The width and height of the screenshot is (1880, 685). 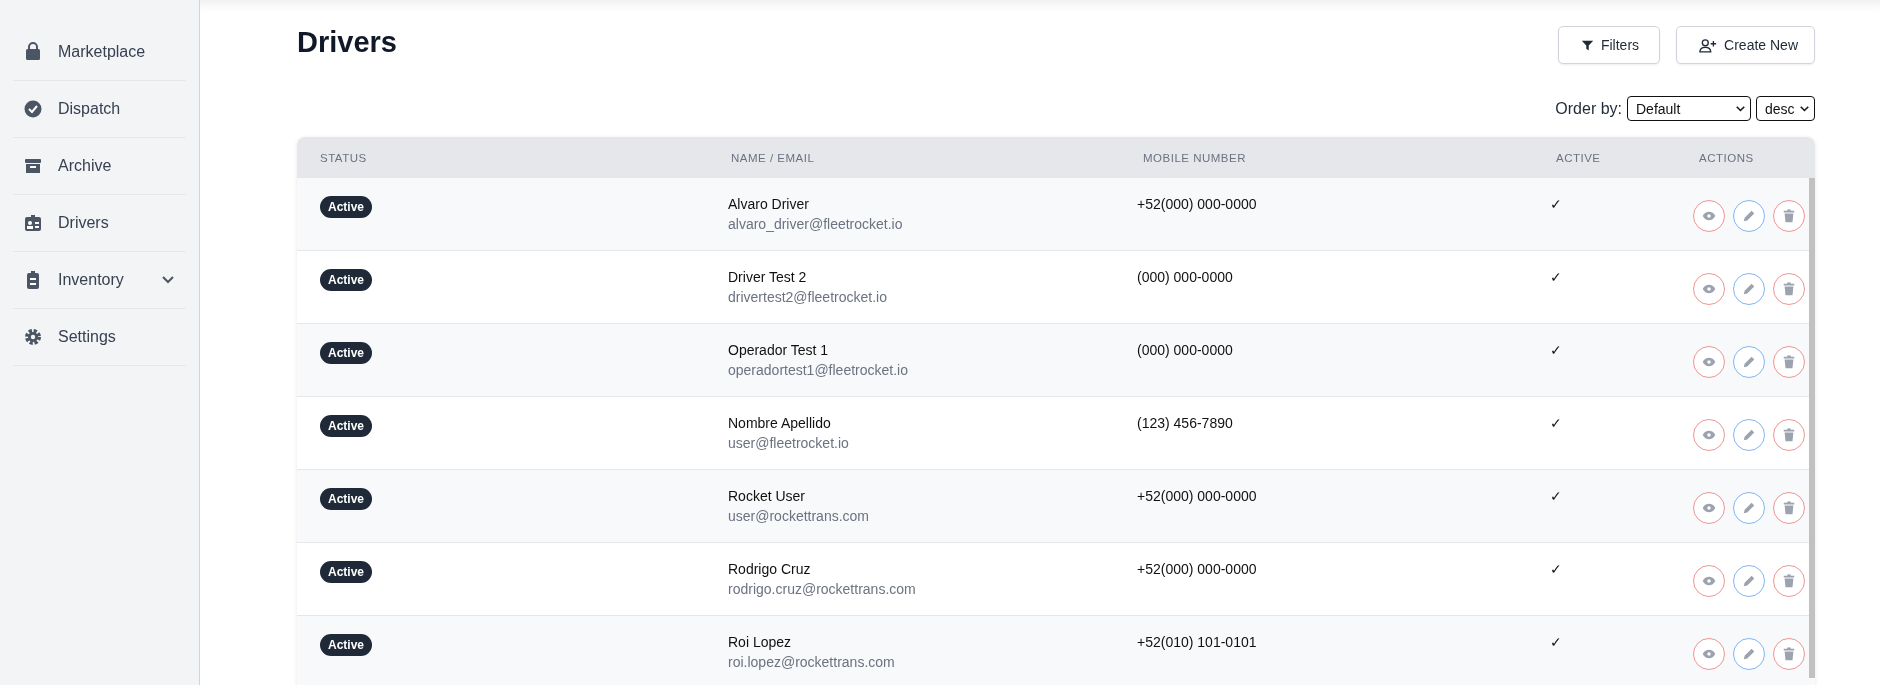 I want to click on nav-item: Drivers, so click(x=99, y=223).